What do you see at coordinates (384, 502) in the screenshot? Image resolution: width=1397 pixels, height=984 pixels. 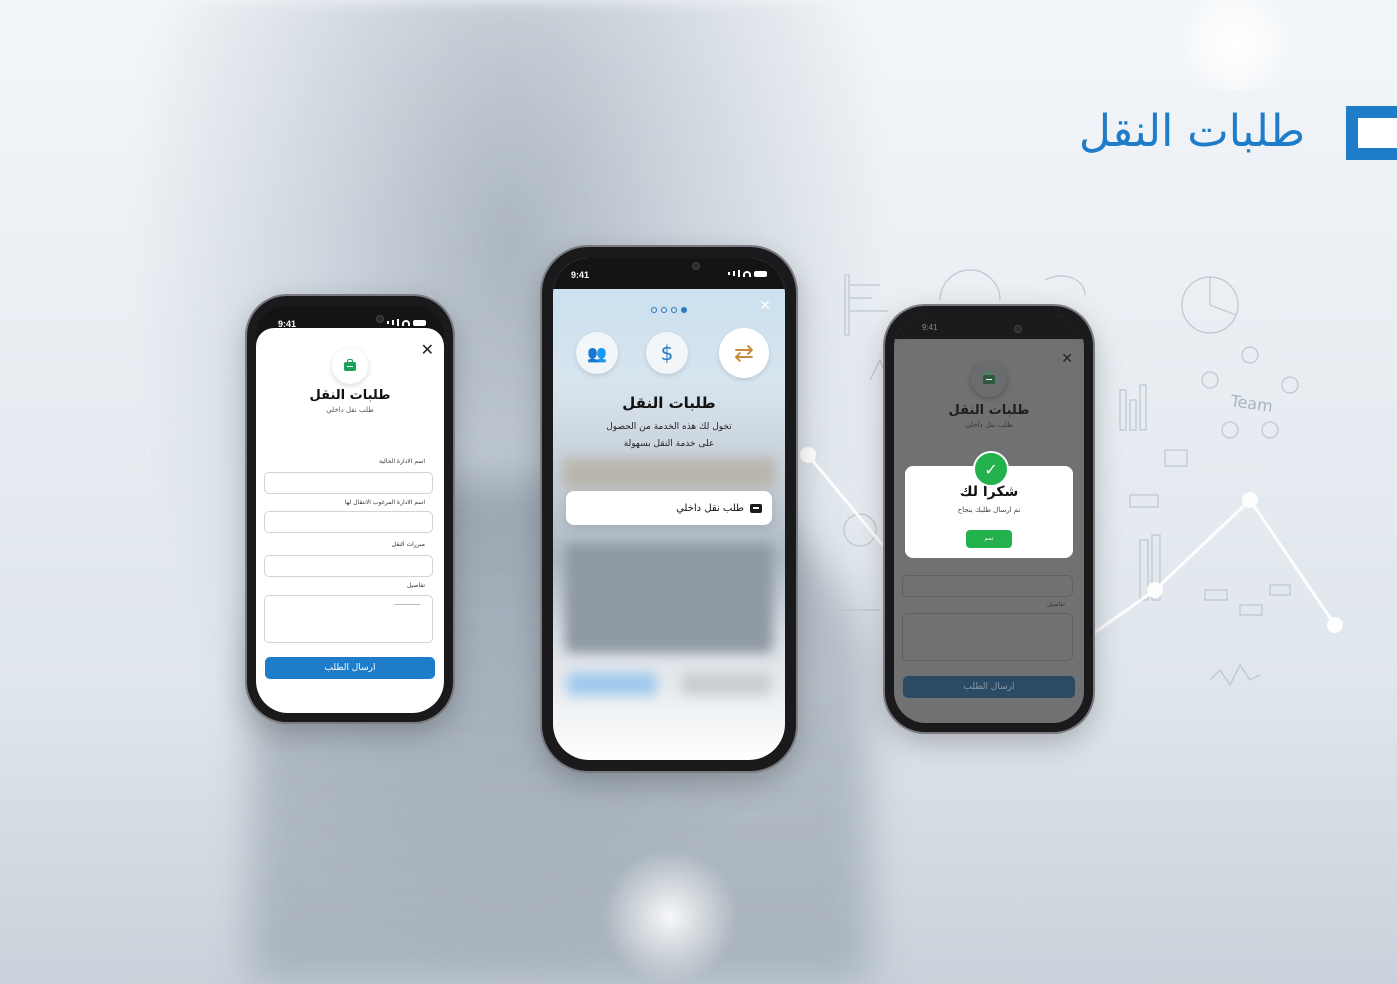 I see `field-label-target-dept: اسم الادارة المرغوب الانتقال لها` at bounding box center [384, 502].